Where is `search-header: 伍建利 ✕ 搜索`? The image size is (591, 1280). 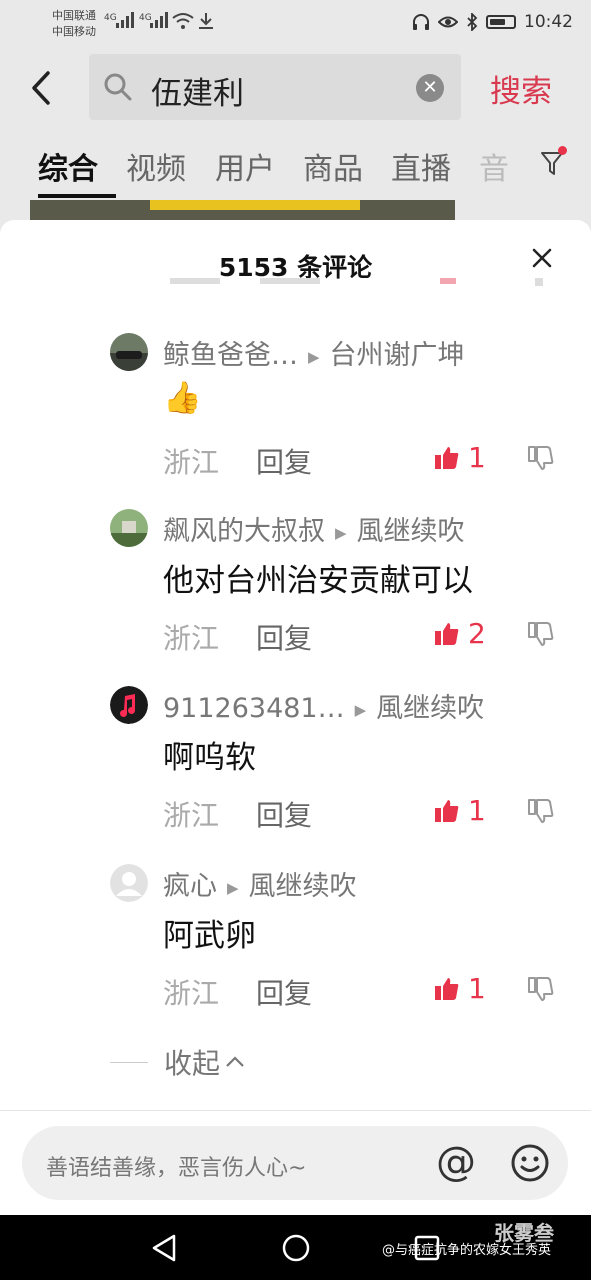
search-header: 伍建利 ✕ 搜索 is located at coordinates (295, 89).